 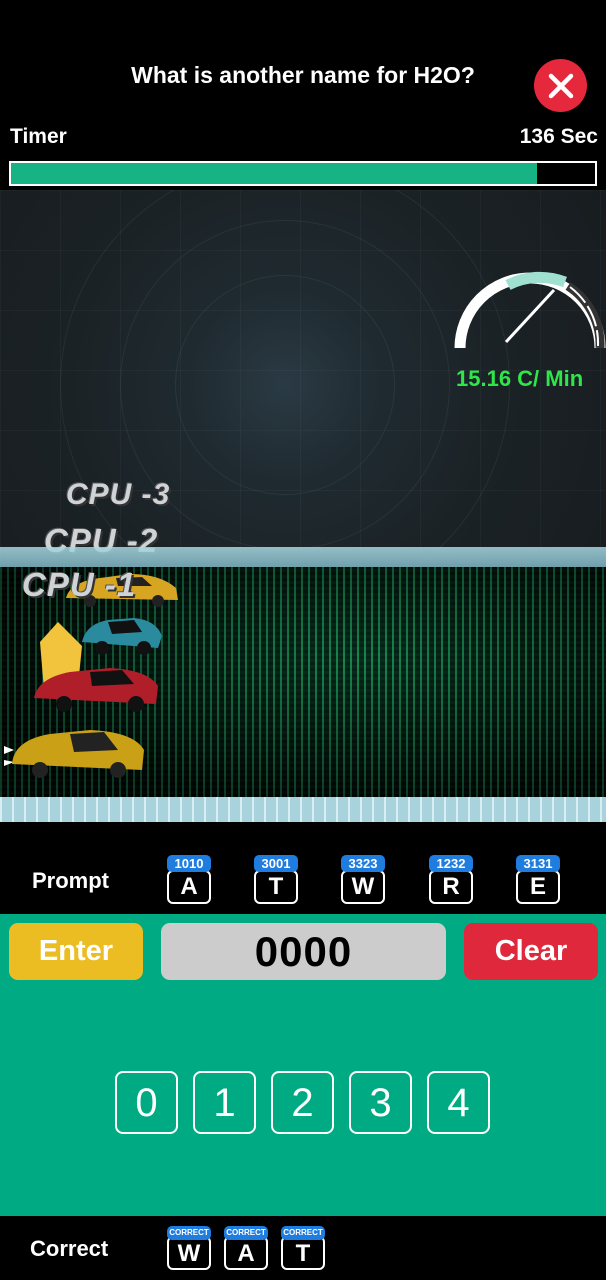 I want to click on digit-button-3: 3, so click(x=380, y=1102).